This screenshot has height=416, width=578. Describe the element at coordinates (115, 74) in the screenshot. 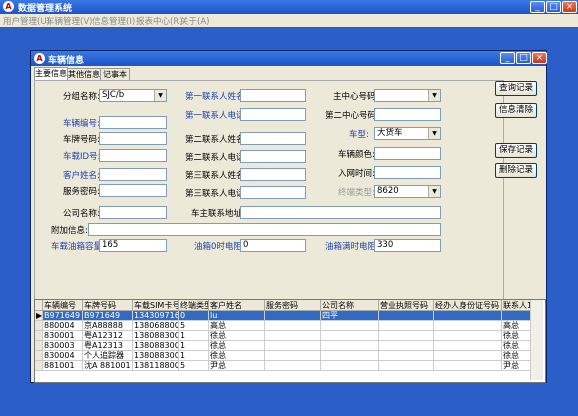

I see `tab-notepad: 记事本` at that location.